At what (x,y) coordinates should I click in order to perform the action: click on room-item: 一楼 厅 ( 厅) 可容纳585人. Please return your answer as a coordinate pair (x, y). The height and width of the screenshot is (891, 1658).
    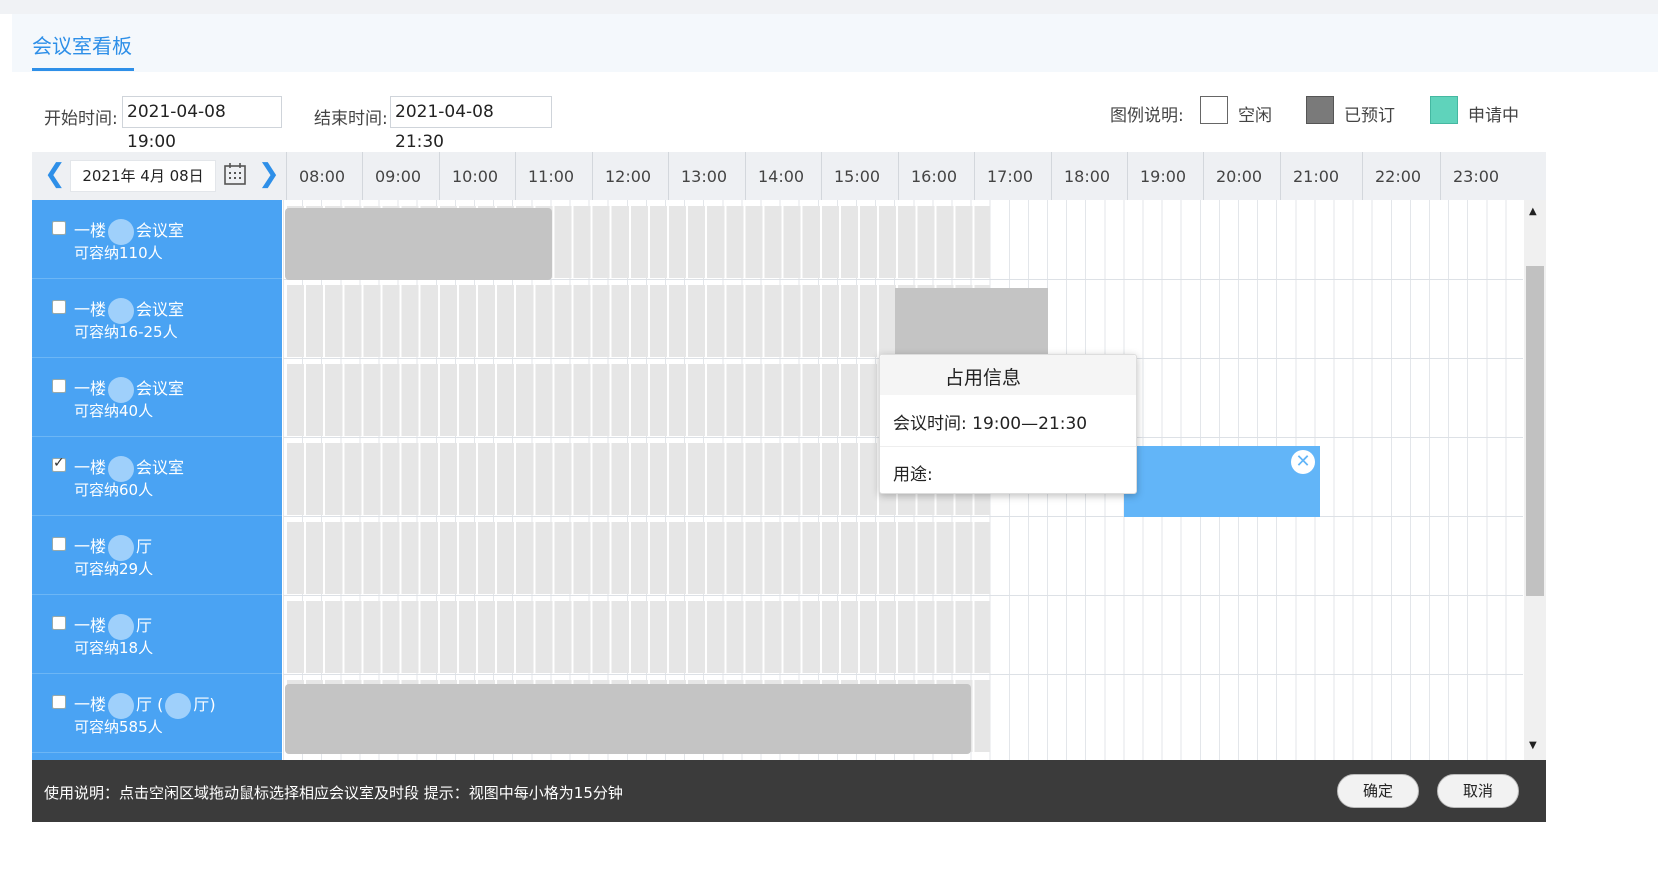
    Looking at the image, I should click on (157, 713).